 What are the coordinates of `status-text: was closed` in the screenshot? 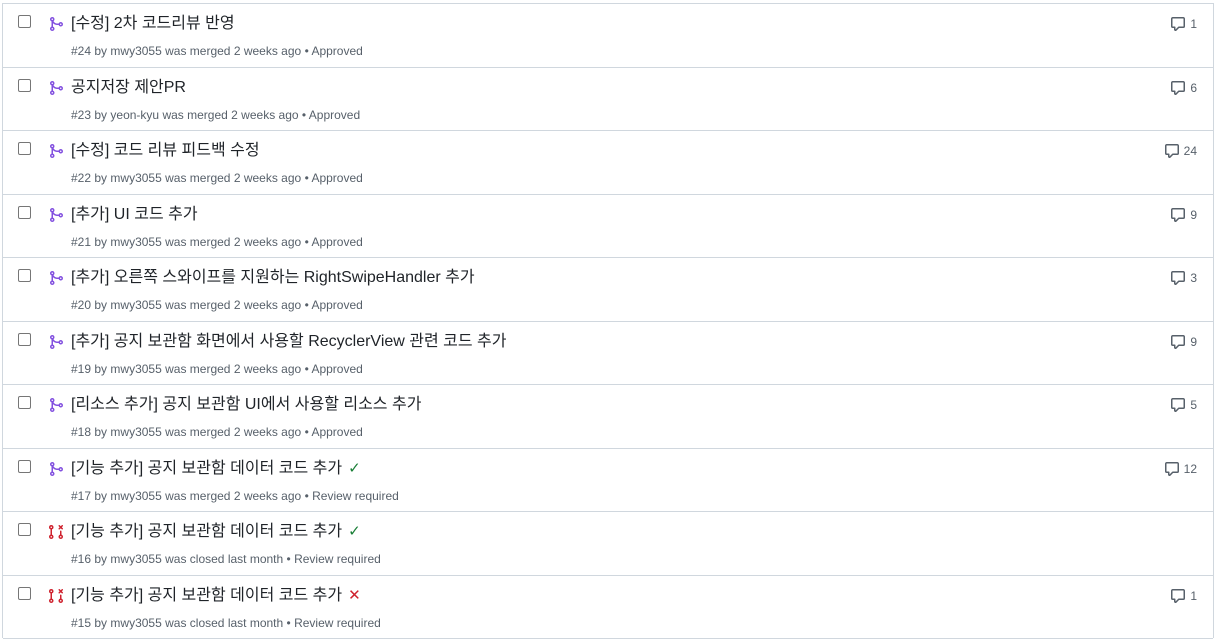 It's located at (194, 559).